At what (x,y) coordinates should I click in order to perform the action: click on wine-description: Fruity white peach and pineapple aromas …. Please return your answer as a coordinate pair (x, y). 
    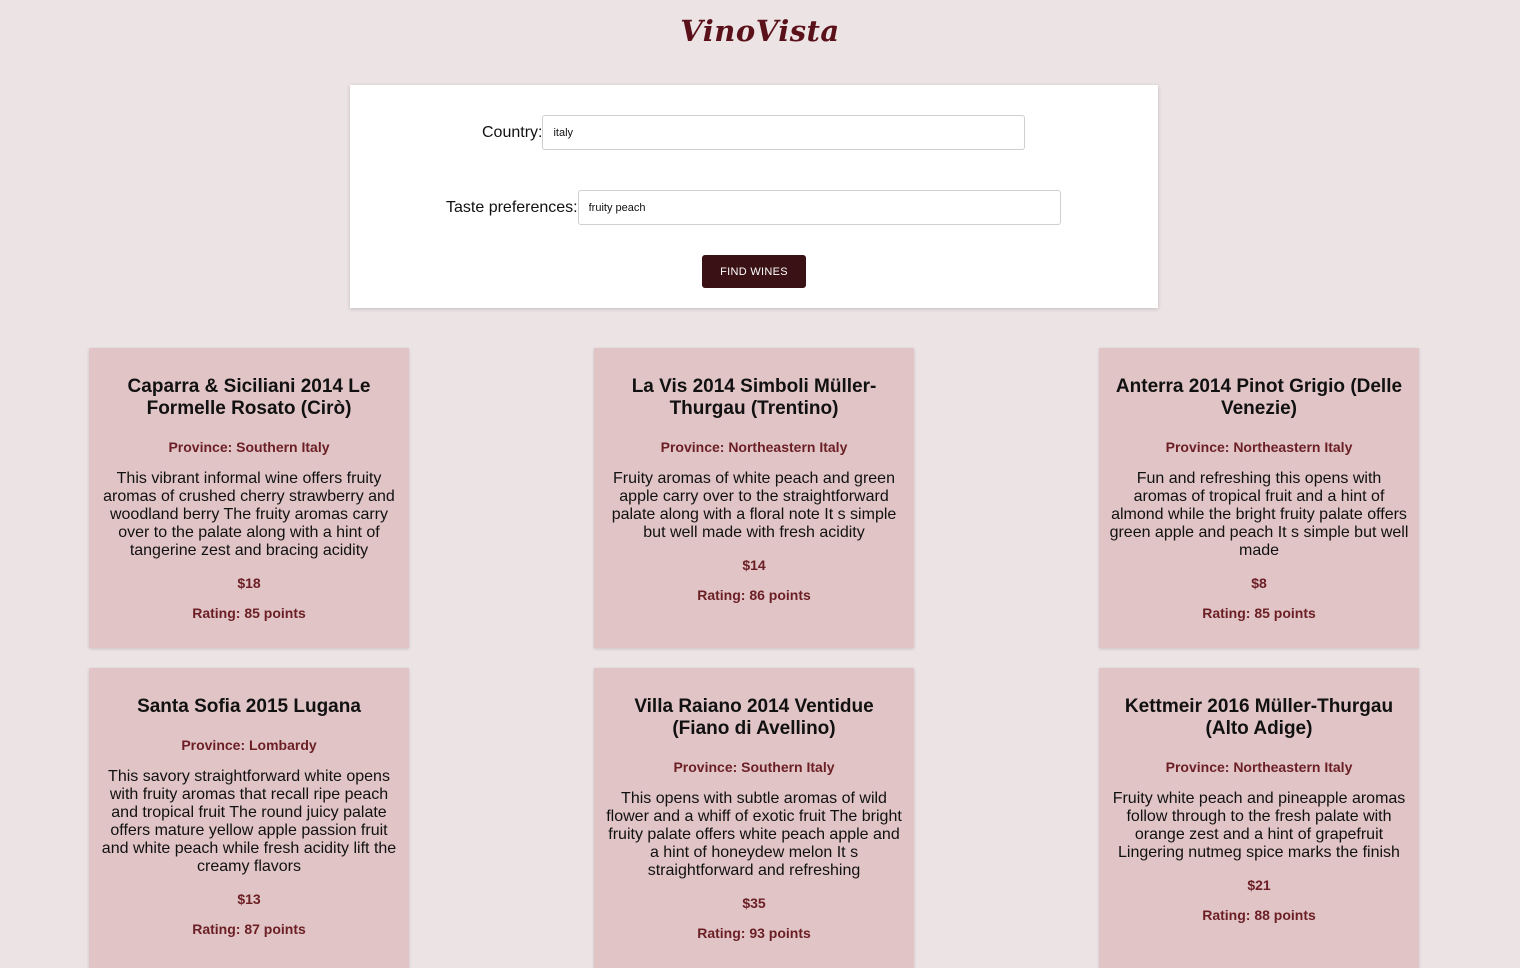
    Looking at the image, I should click on (1259, 825).